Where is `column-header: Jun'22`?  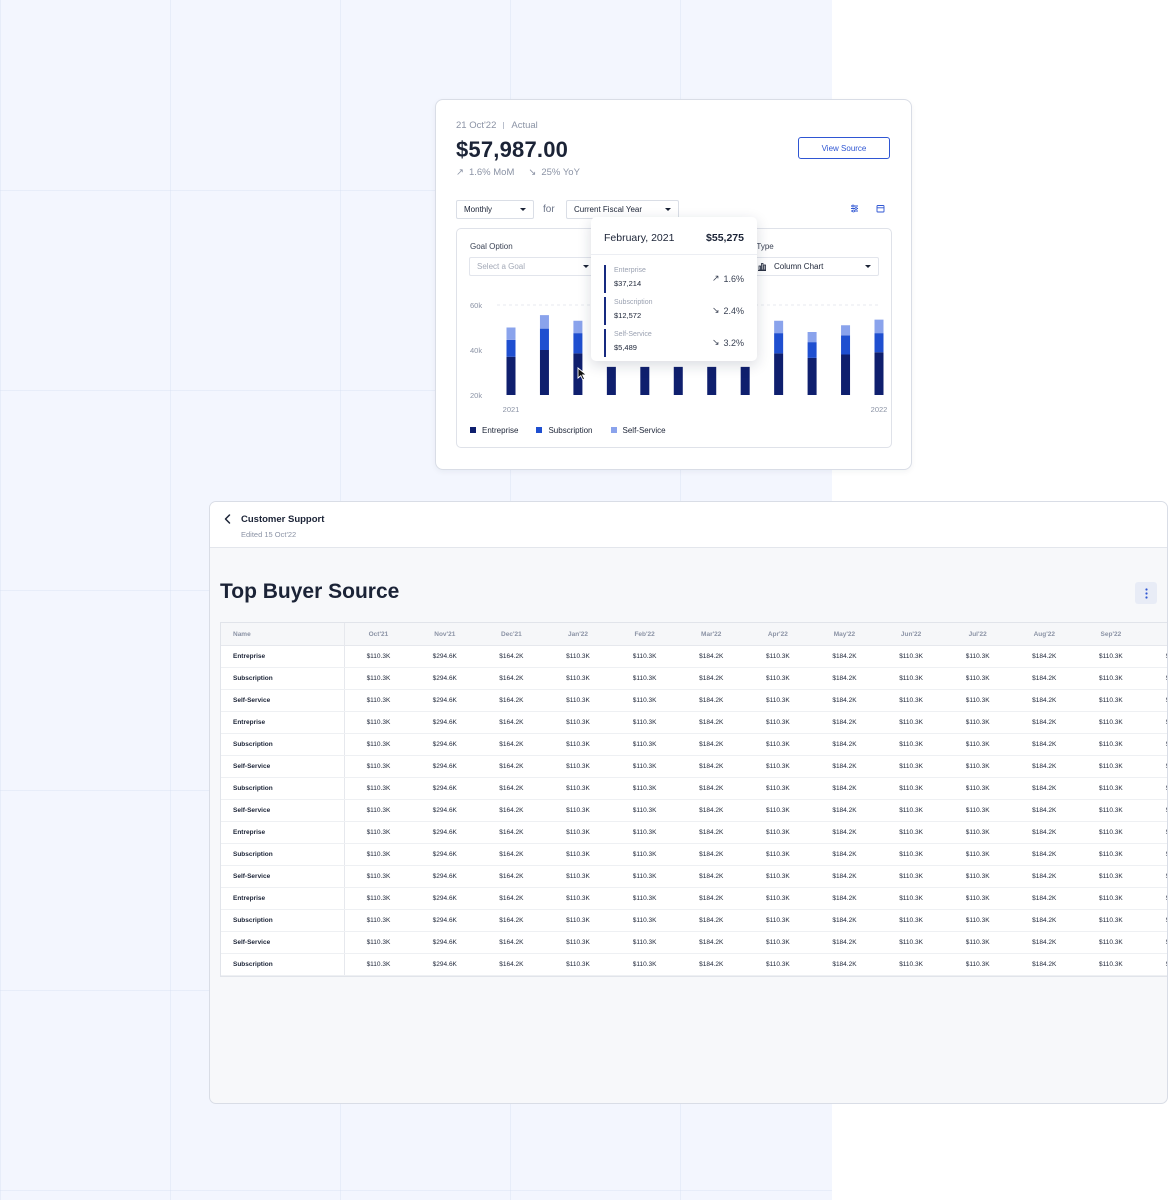 column-header: Jun'22 is located at coordinates (911, 634).